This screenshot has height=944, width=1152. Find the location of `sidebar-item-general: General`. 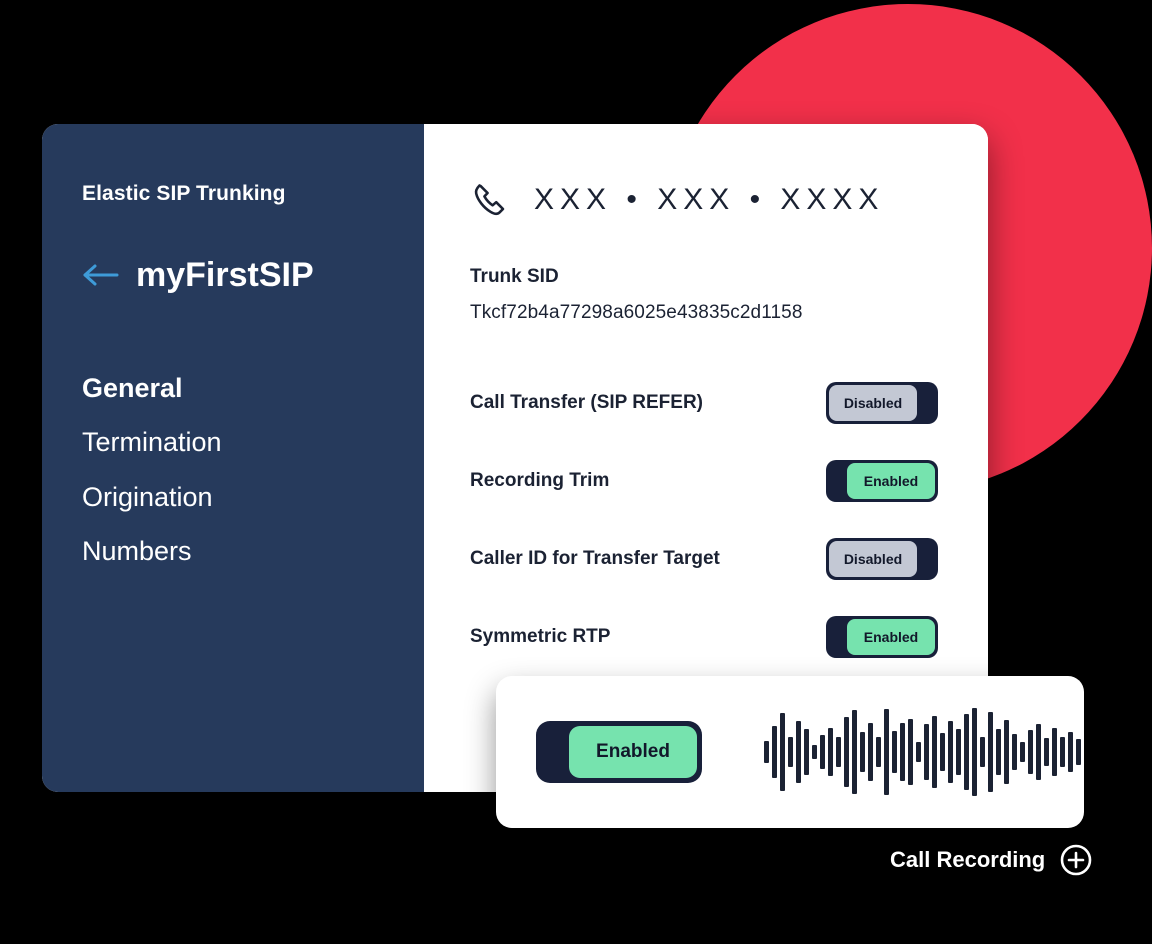

sidebar-item-general: General is located at coordinates (253, 388).